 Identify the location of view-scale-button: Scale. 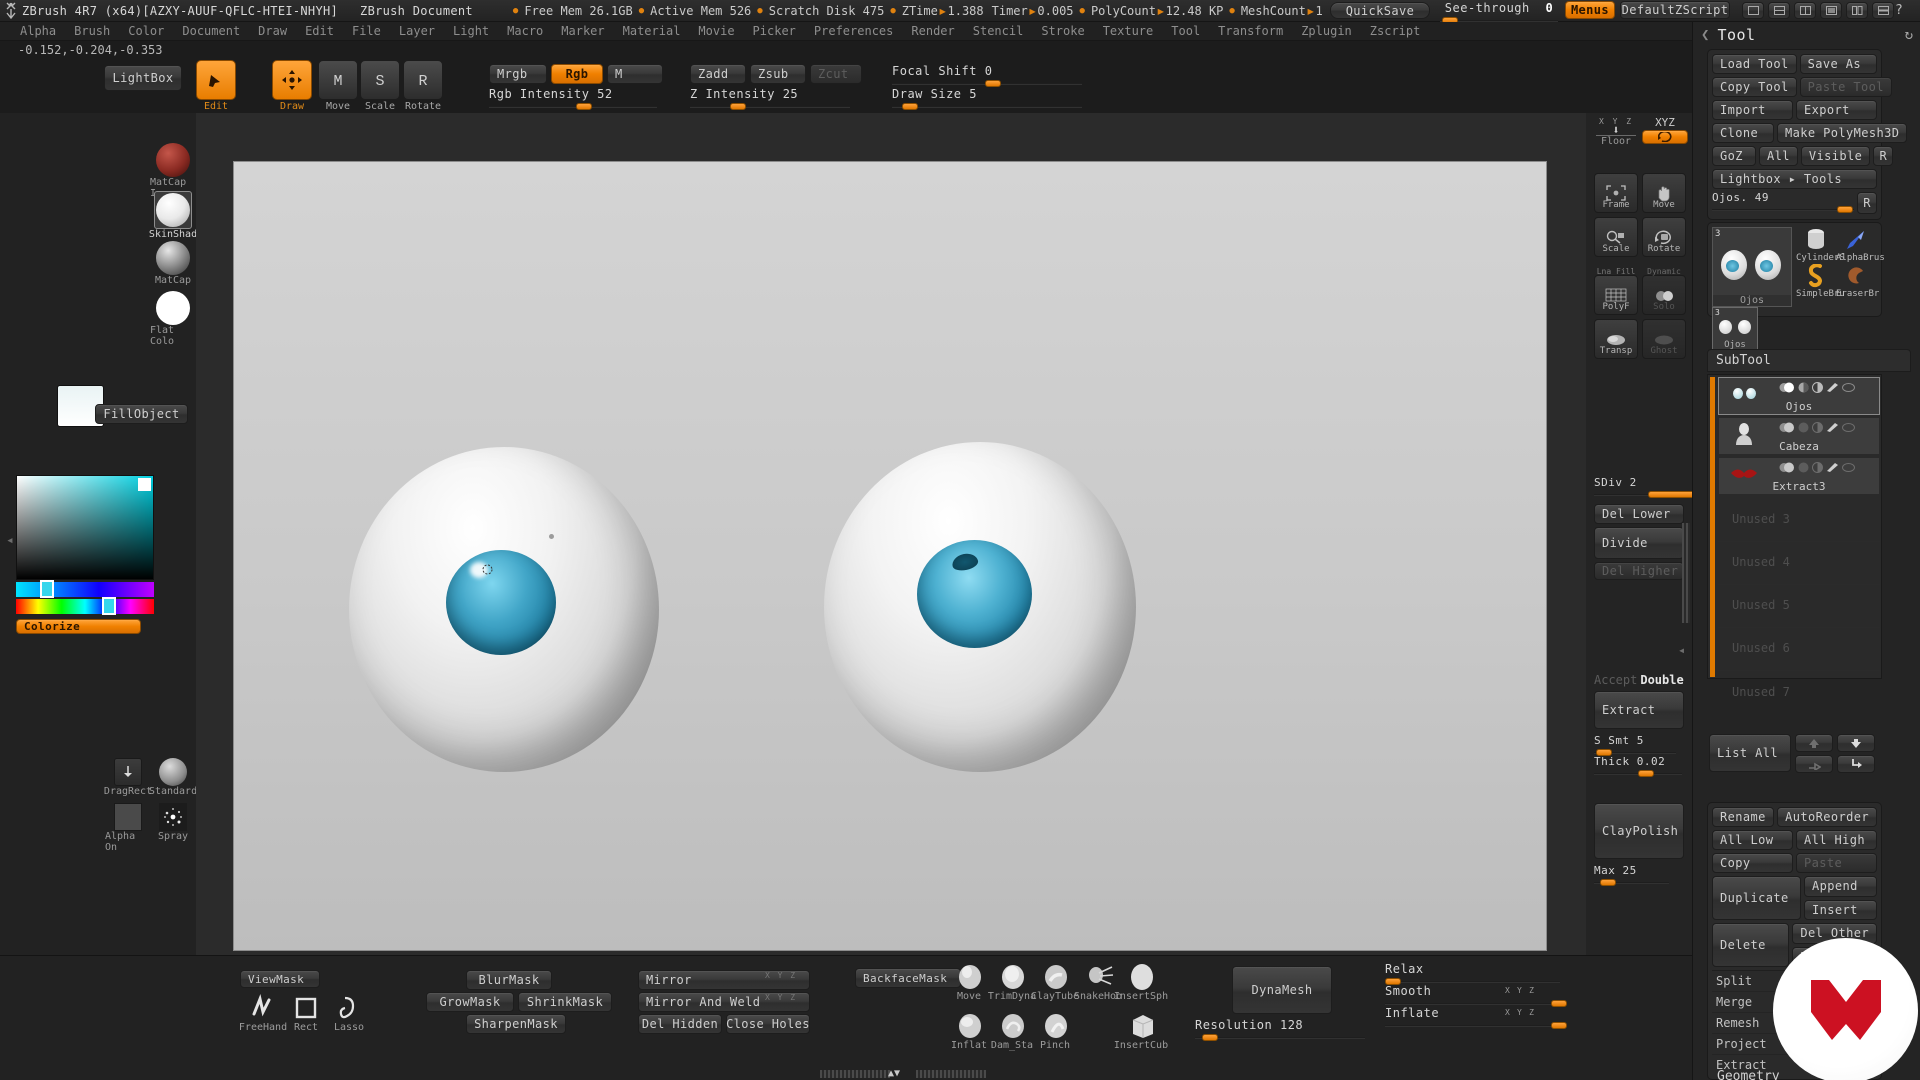
(1616, 237).